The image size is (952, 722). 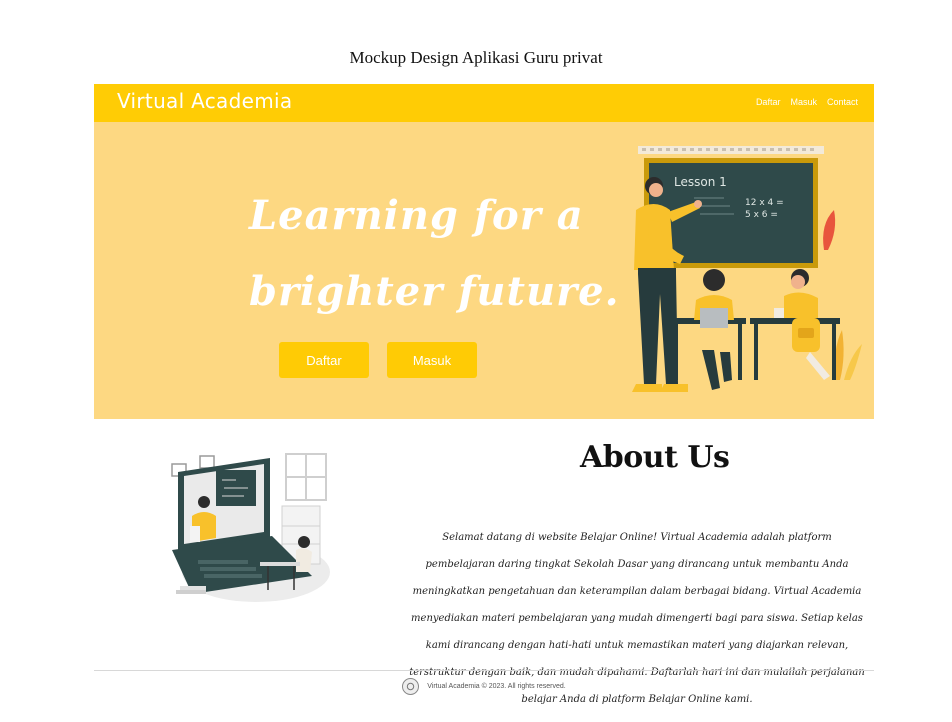 What do you see at coordinates (250, 527) in the screenshot?
I see `online-class-illustration` at bounding box center [250, 527].